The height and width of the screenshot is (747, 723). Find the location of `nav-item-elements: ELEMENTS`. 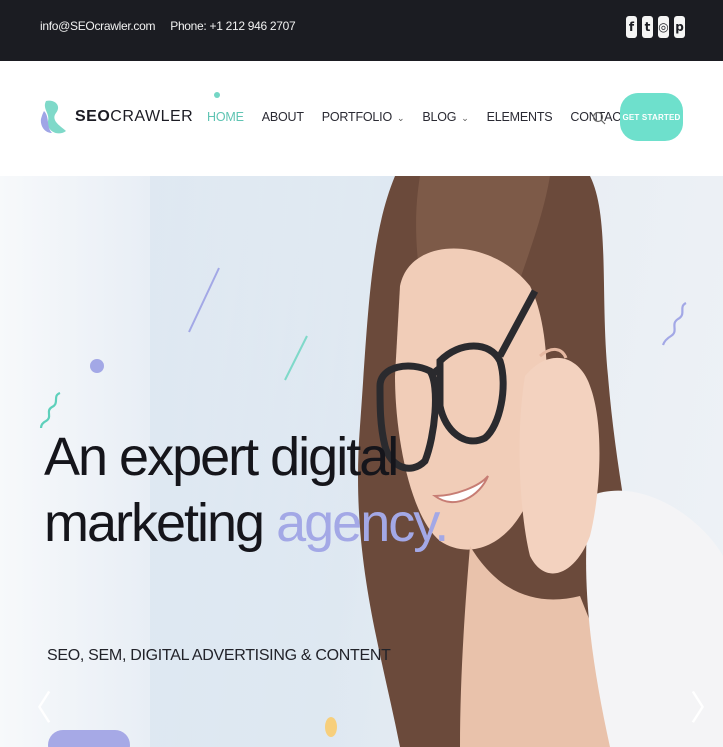

nav-item-elements: ELEMENTS is located at coordinates (520, 117).